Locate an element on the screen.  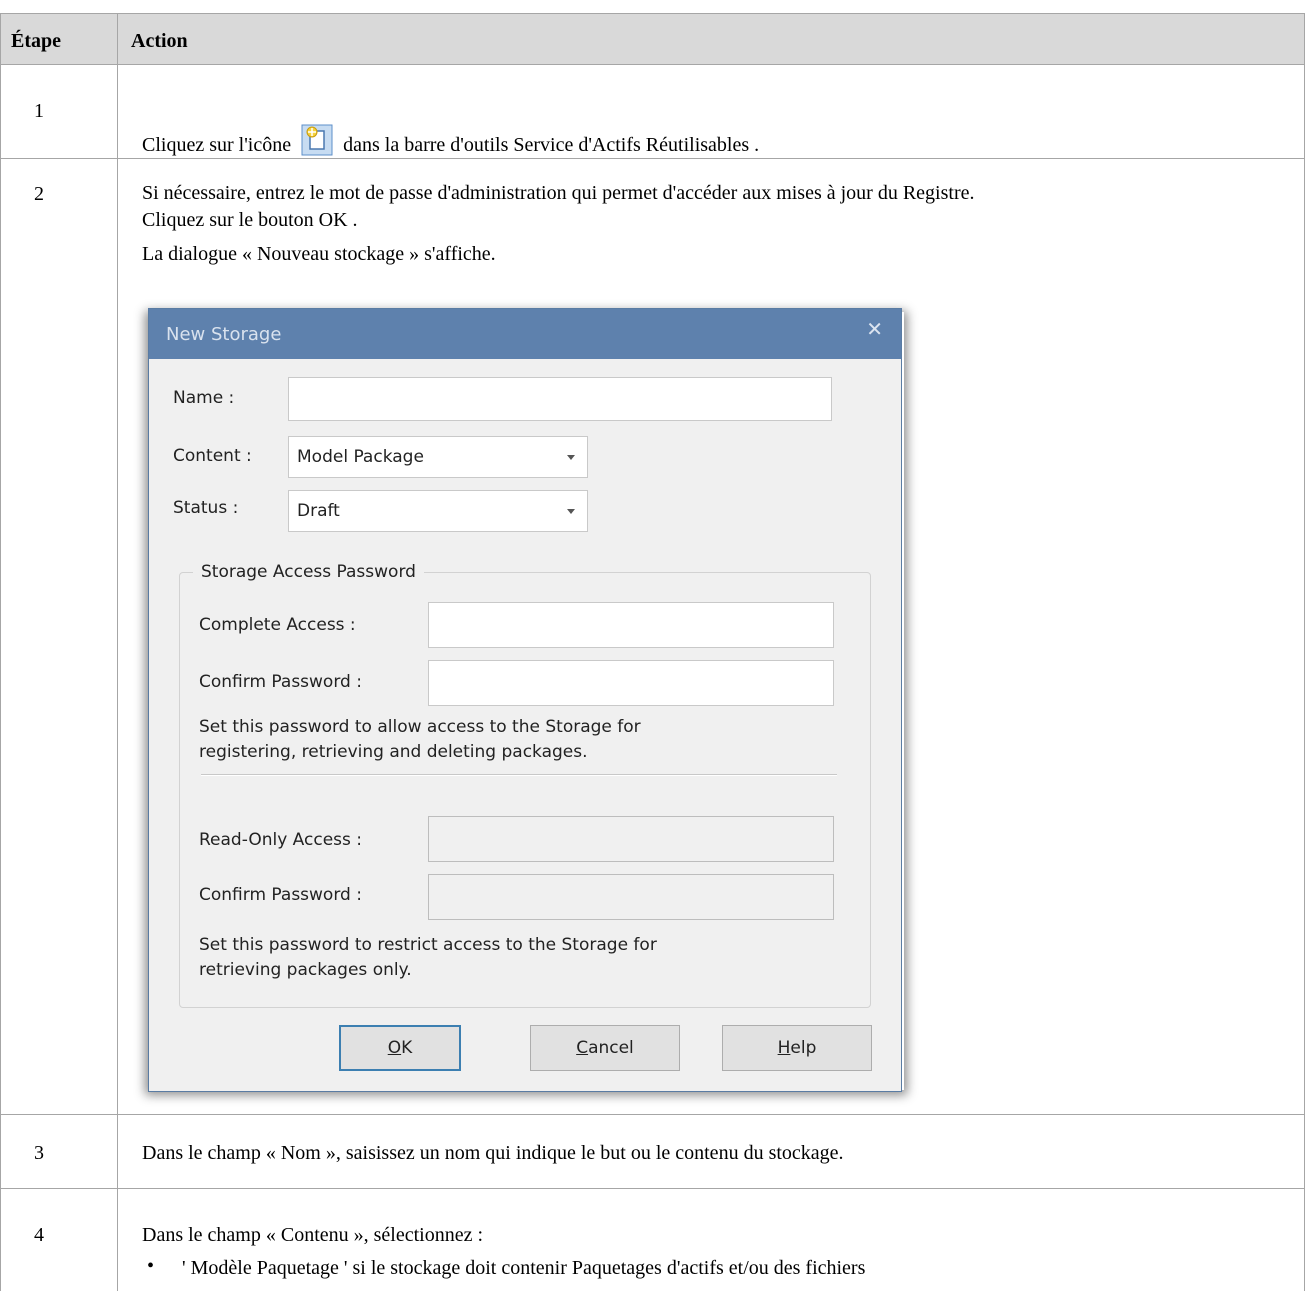
help-label: elp is located at coordinates (803, 1048).